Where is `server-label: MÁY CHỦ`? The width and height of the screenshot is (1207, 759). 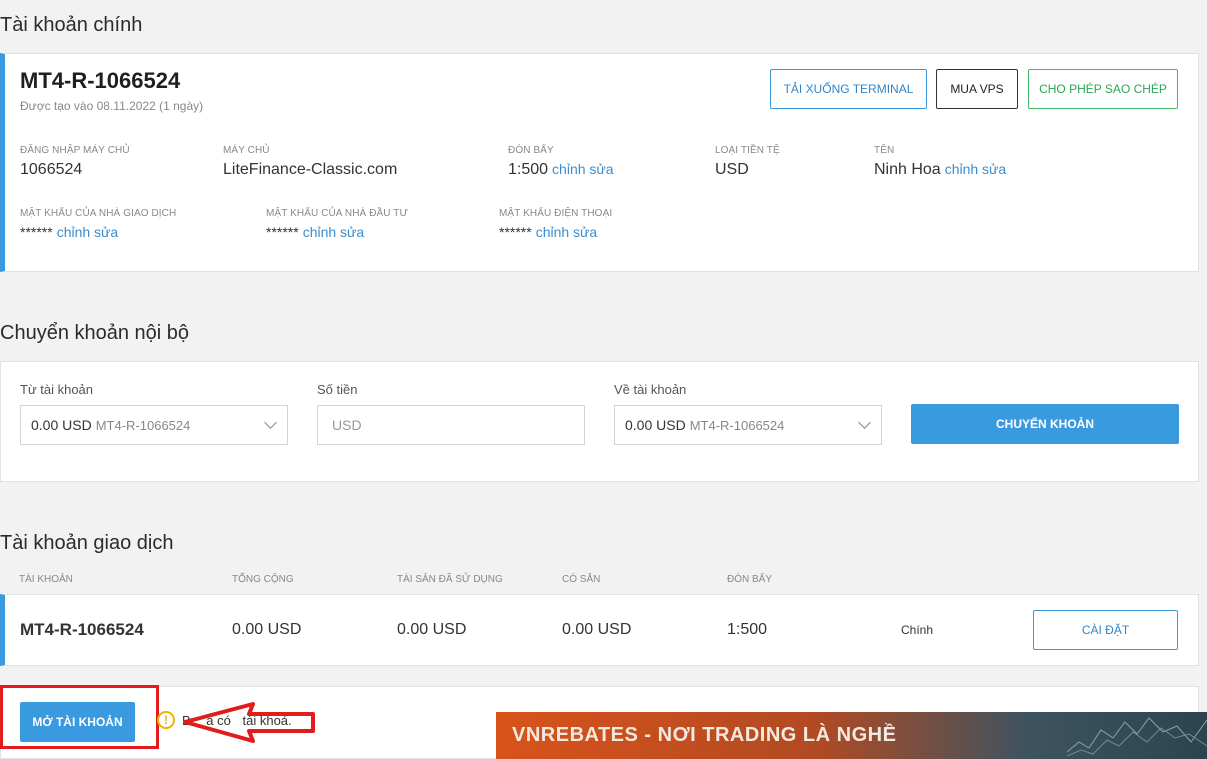 server-label: MÁY CHỦ is located at coordinates (246, 150).